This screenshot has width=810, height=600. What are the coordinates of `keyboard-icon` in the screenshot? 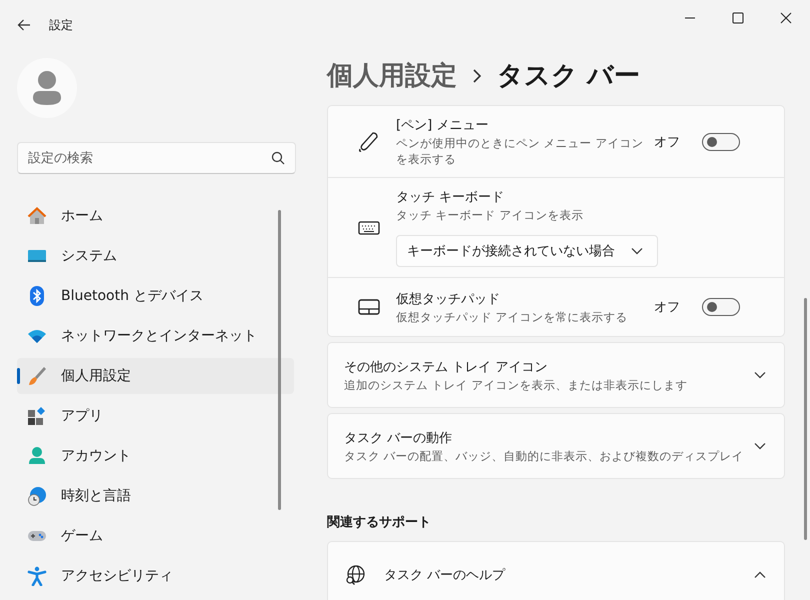 It's located at (369, 228).